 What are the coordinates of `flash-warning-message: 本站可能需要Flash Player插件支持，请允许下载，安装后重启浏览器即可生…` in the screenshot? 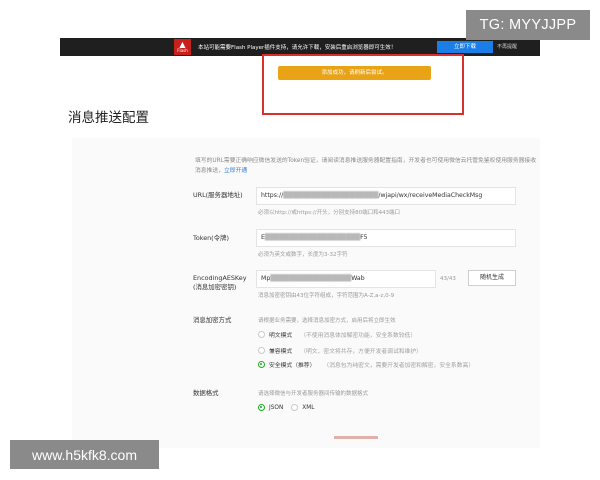 It's located at (297, 48).